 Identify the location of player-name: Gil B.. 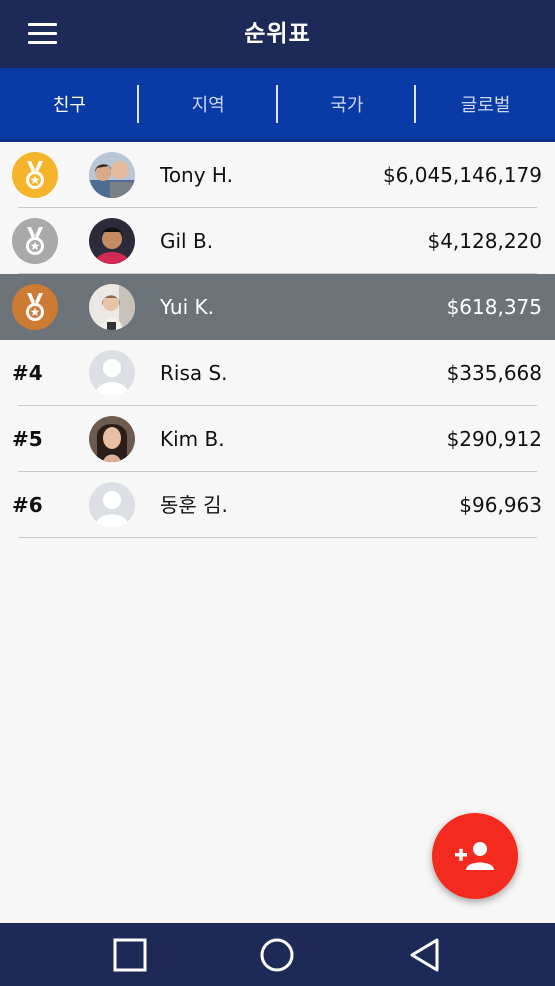
(187, 241).